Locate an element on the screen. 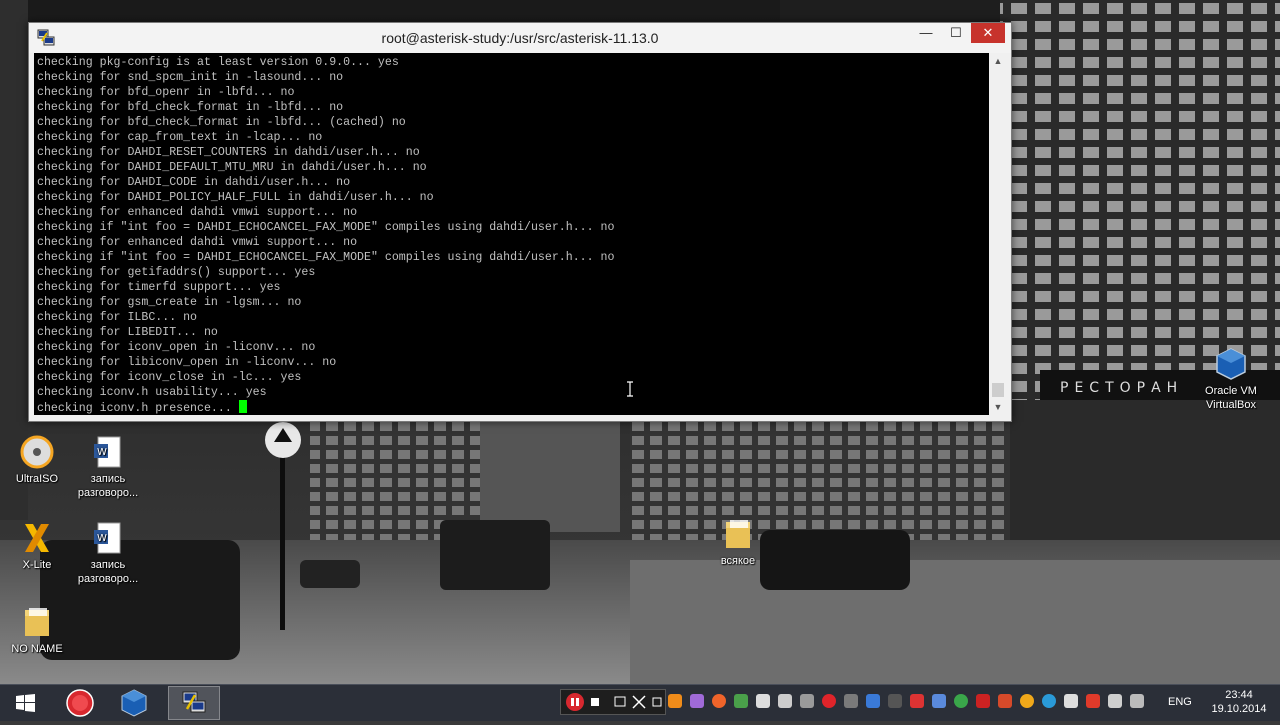 This screenshot has height=725, width=1280. desktop-icon-label: UltraISO is located at coordinates (37, 479).